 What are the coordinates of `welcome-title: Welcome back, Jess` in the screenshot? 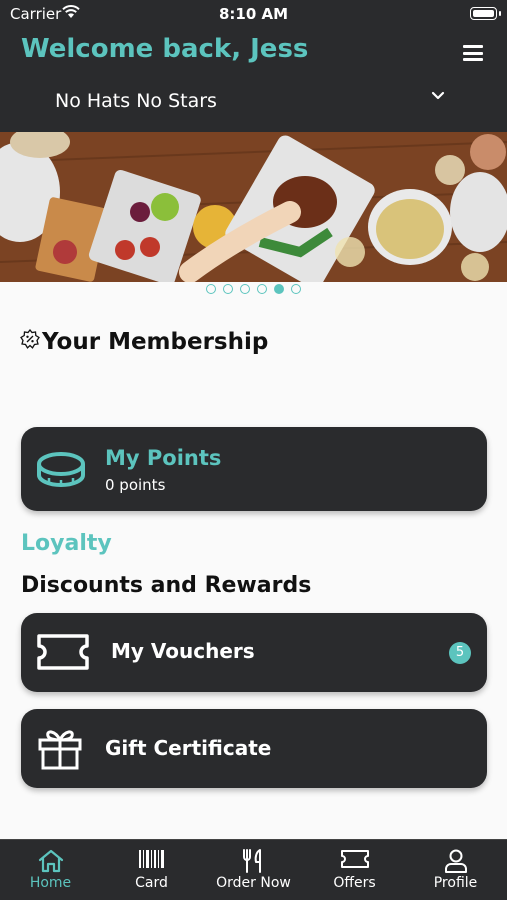 It's located at (165, 49).